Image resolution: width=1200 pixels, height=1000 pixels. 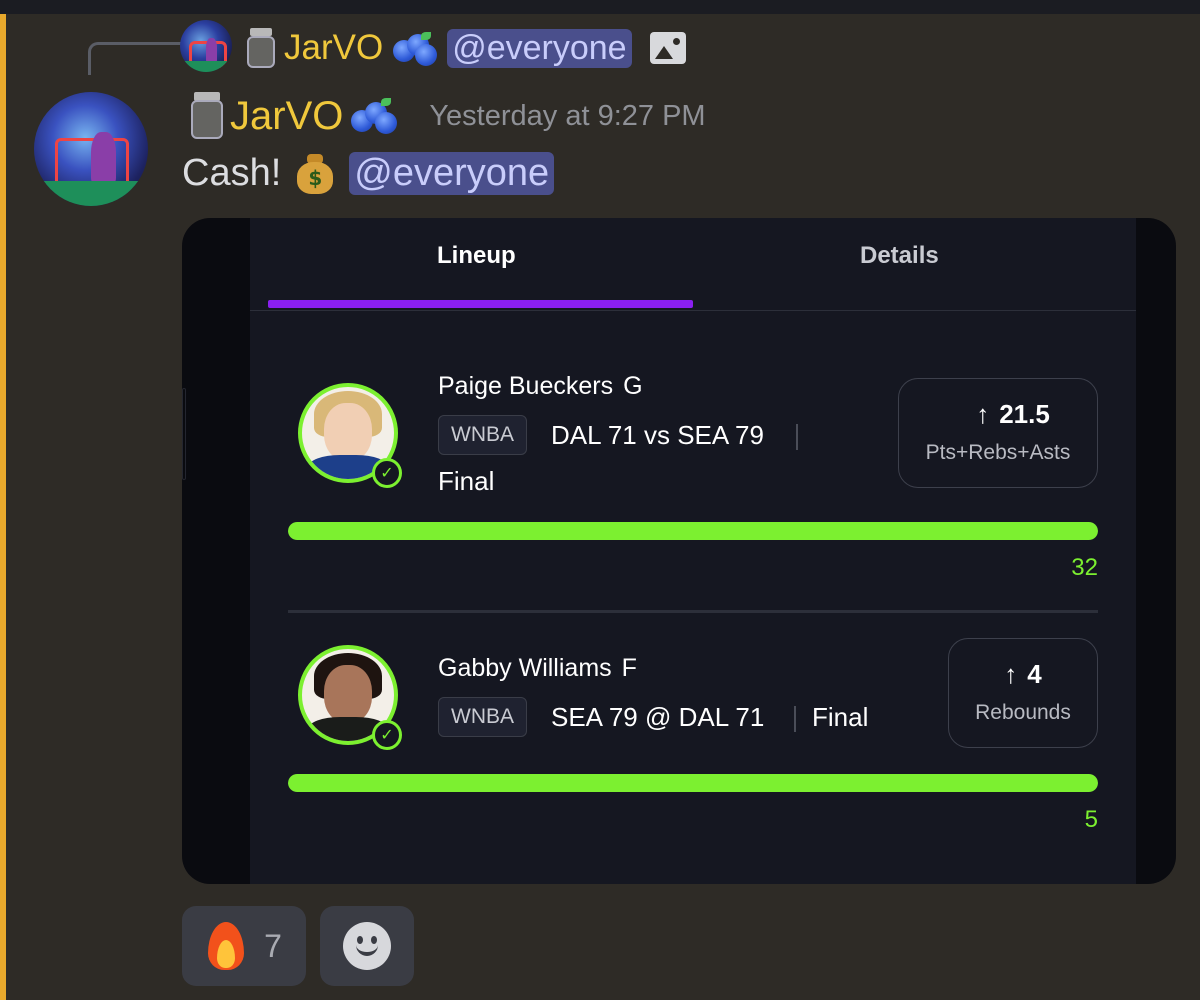 What do you see at coordinates (1023, 693) in the screenshot?
I see `line-box: ↑ 4 Rebounds` at bounding box center [1023, 693].